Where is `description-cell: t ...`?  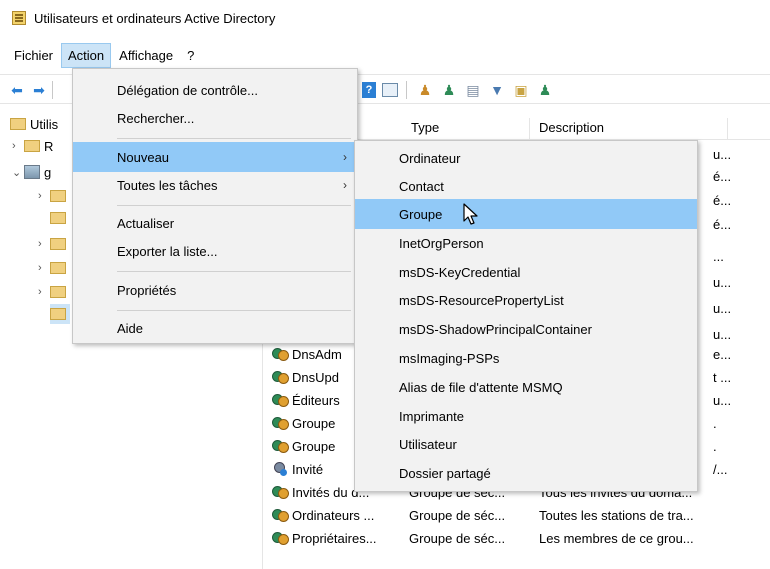
description-cell: t ... is located at coordinates (722, 377).